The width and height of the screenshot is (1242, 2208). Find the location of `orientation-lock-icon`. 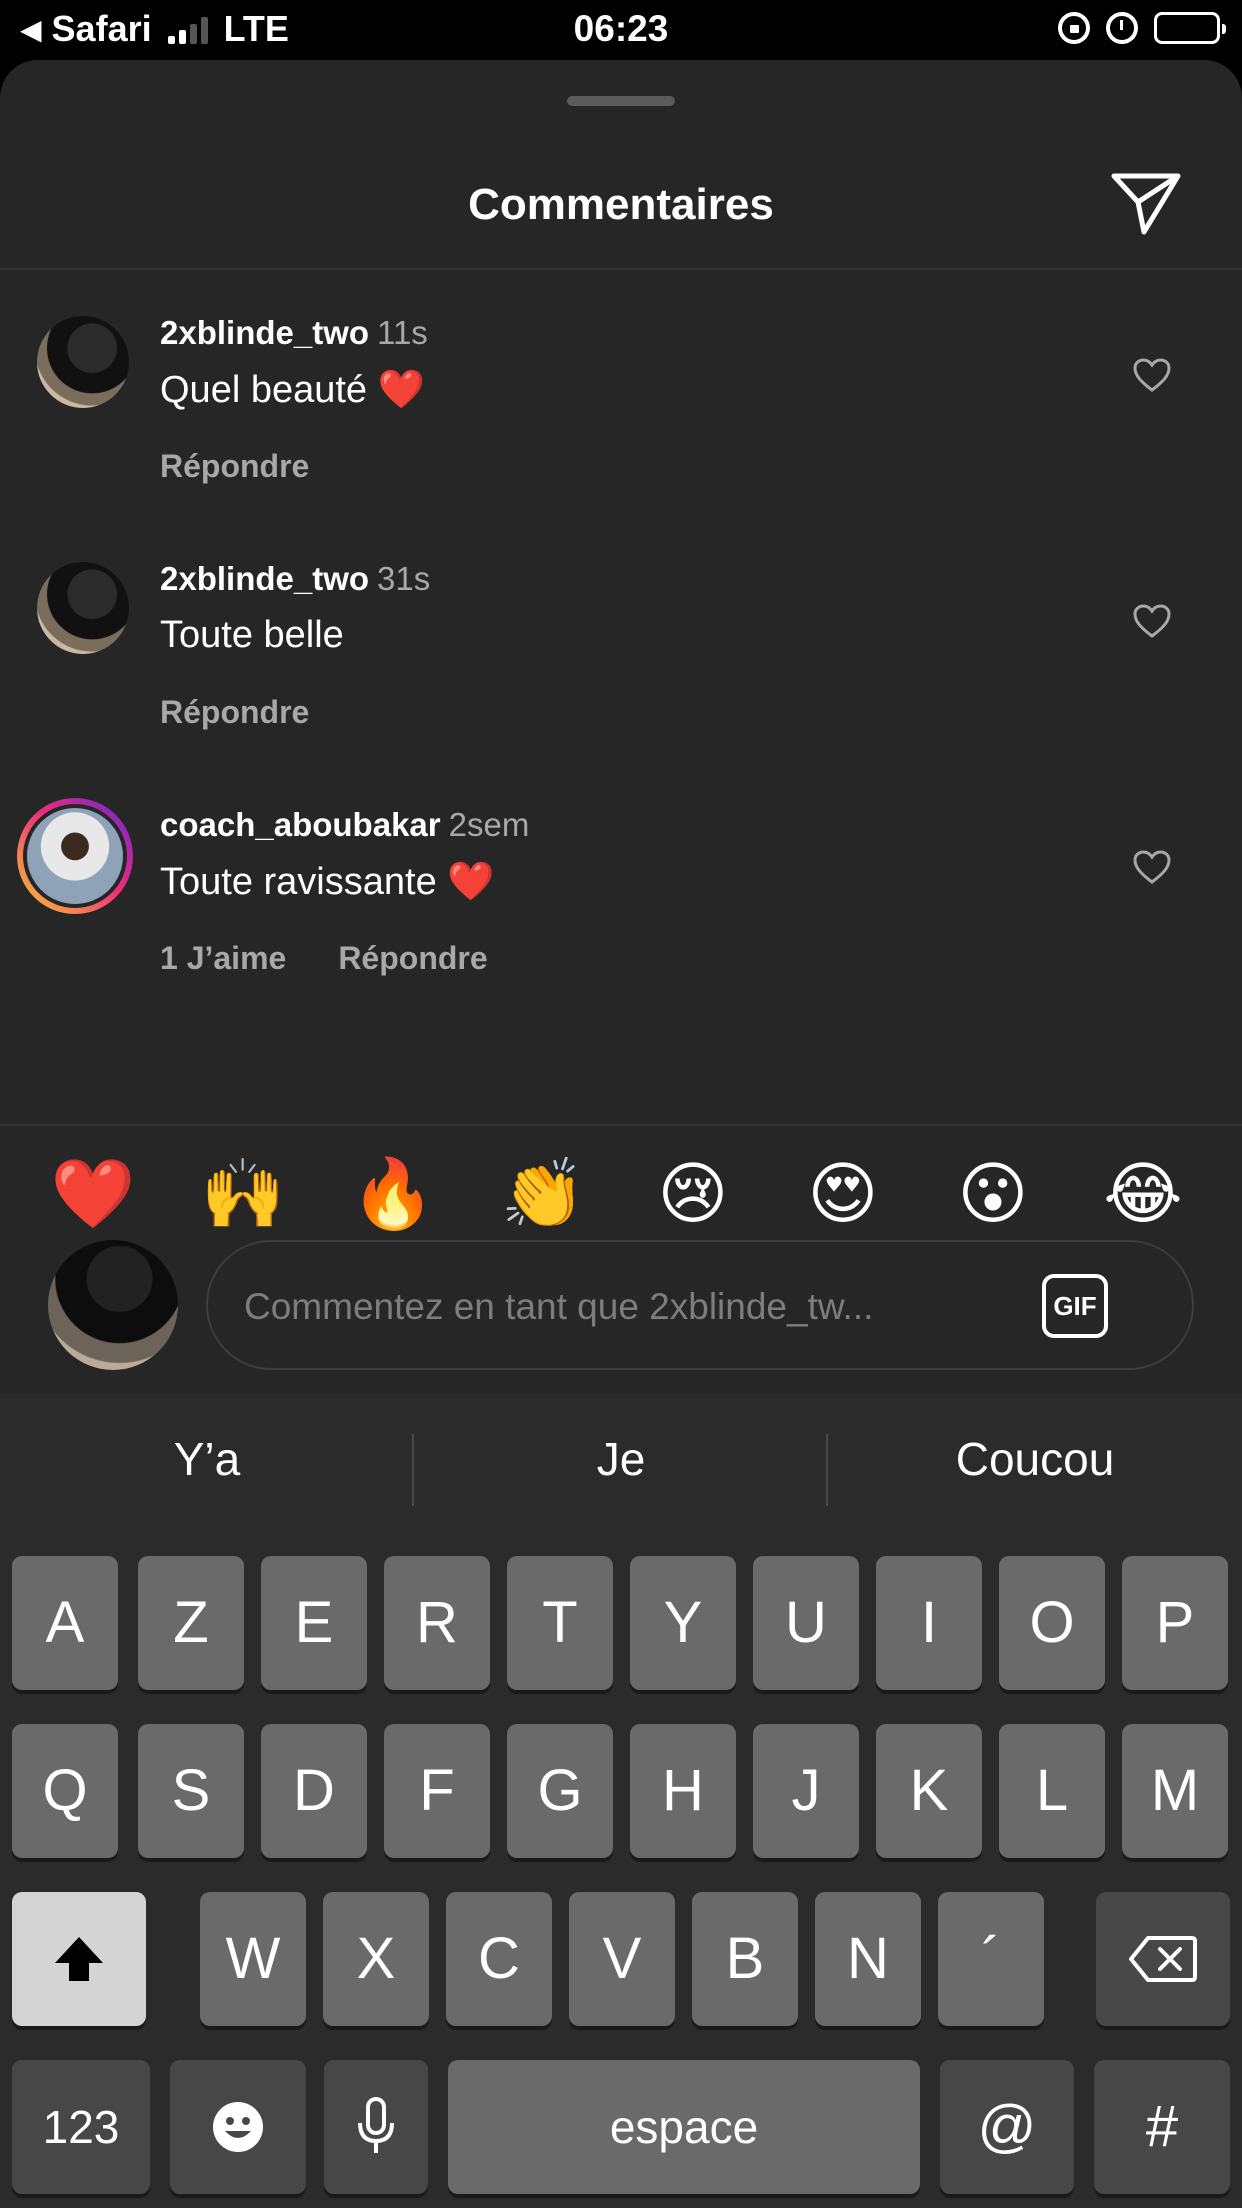

orientation-lock-icon is located at coordinates (1074, 28).